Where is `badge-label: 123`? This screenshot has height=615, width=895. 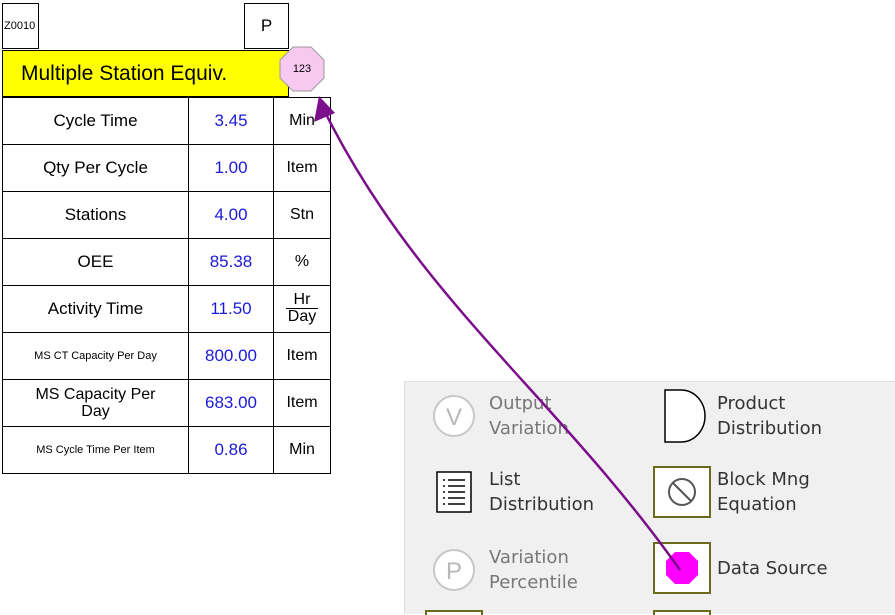 badge-label: 123 is located at coordinates (302, 69).